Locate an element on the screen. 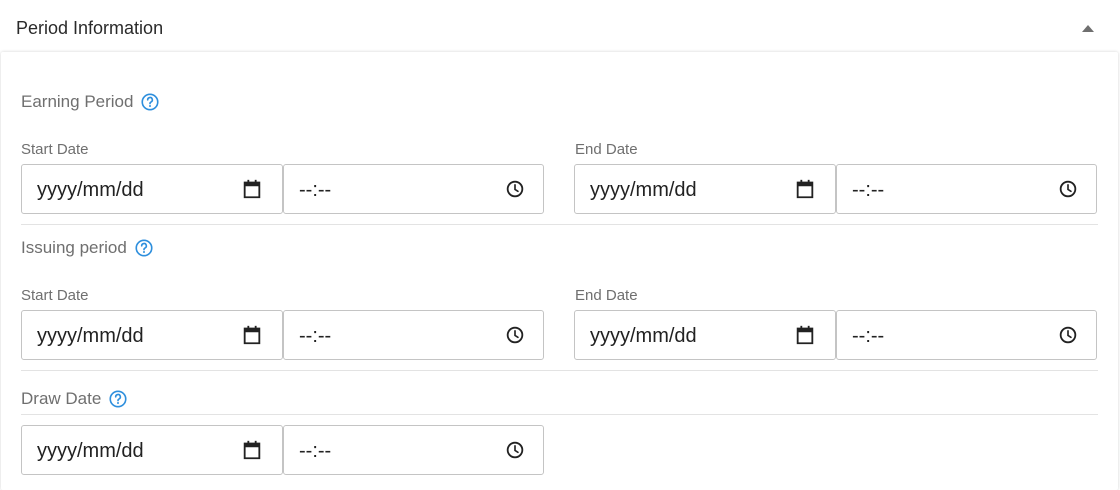  issuing-start-date-input: yyyy/mm/dd is located at coordinates (152, 335).